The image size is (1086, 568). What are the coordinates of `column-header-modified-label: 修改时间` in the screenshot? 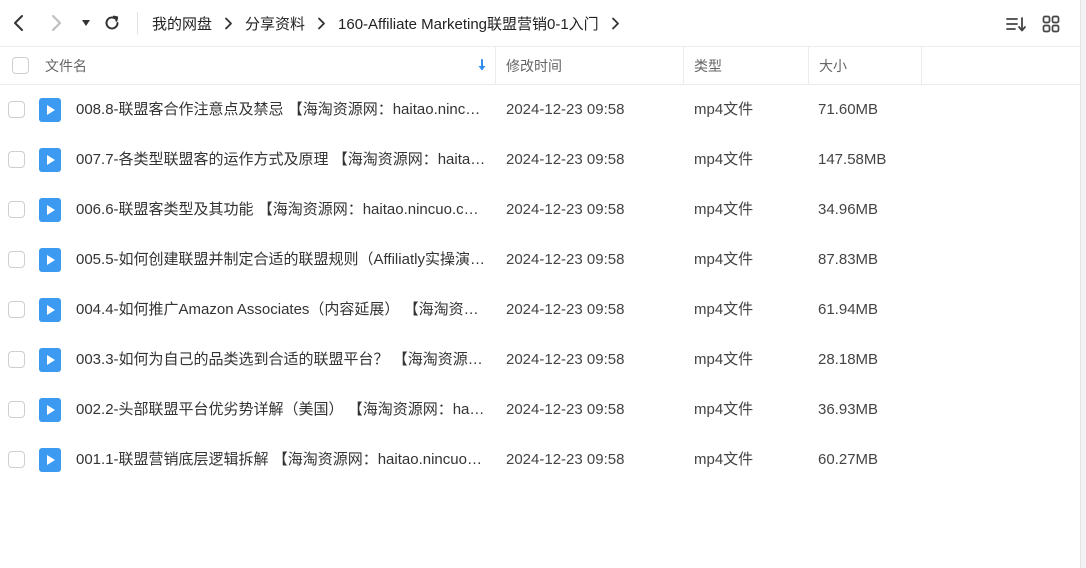 It's located at (534, 65).